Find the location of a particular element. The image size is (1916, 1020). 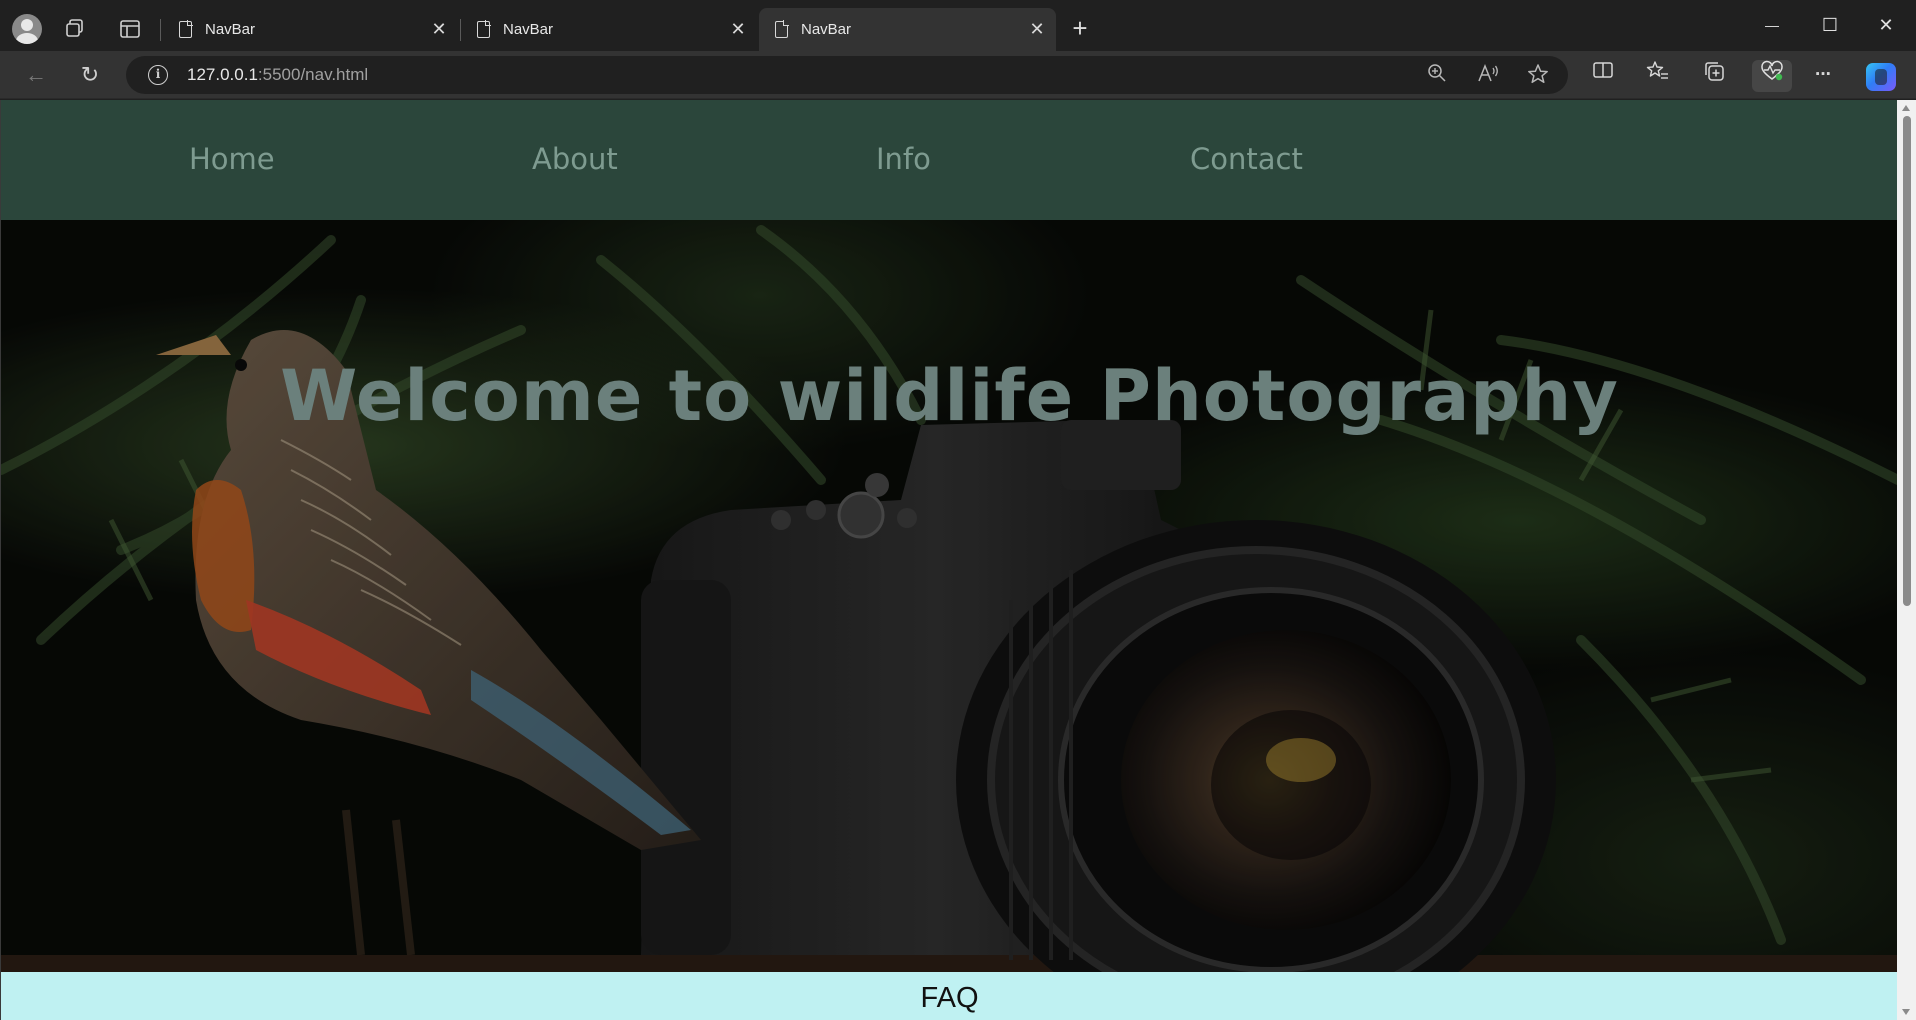

nav-link-home: Home is located at coordinates (232, 159).